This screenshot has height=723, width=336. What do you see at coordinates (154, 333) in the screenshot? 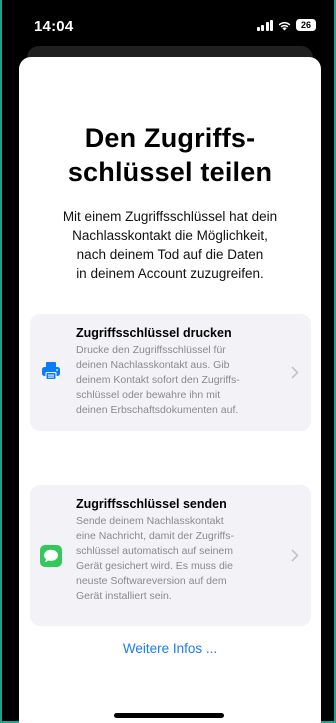
I see `print-option-title: Zugriffsschlüssel drucken` at bounding box center [154, 333].